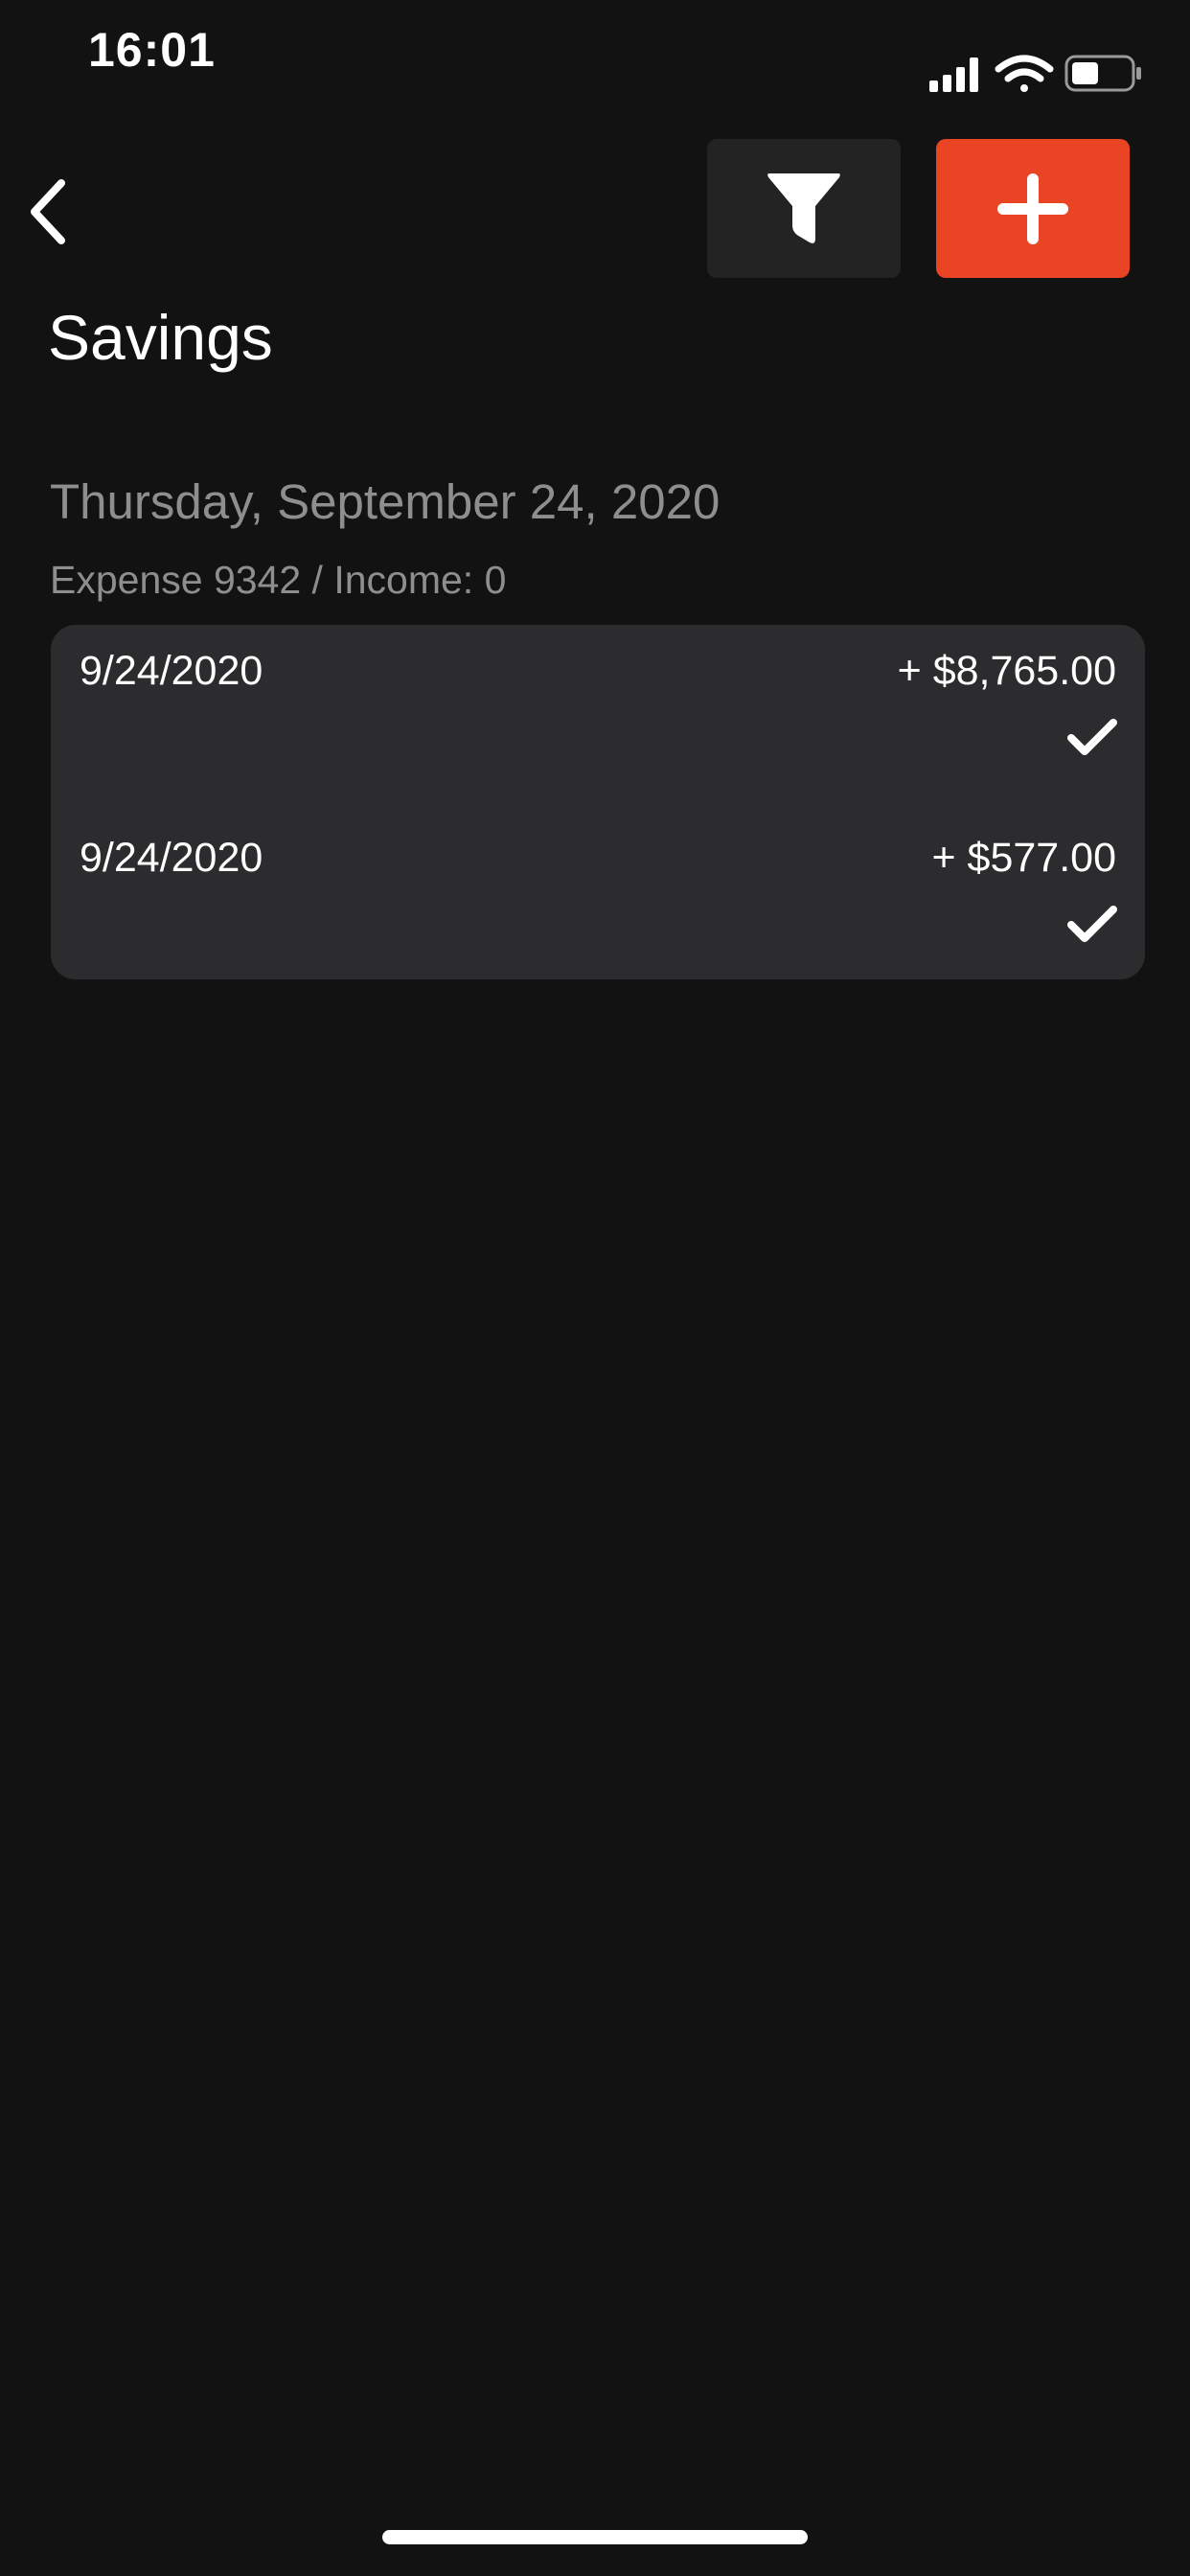 This screenshot has width=1190, height=2576. I want to click on day-summary: Expense 9342 / Income: 0, so click(279, 580).